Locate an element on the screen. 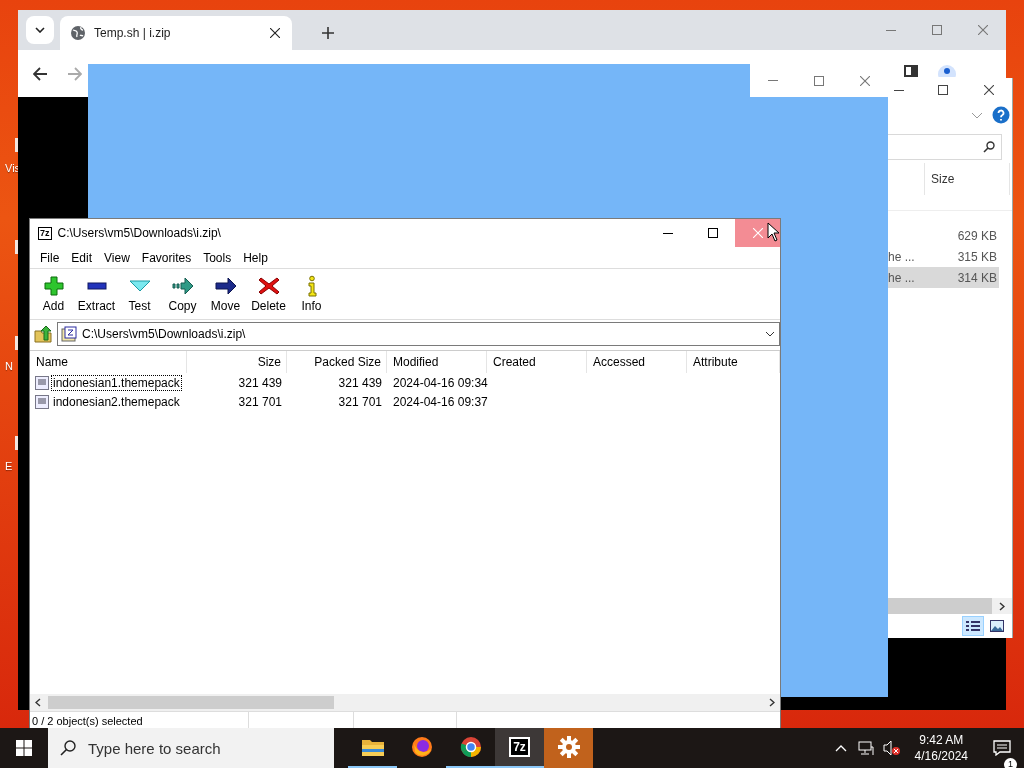 The width and height of the screenshot is (1024, 768). file-name: indonesian1.themepack is located at coordinates (116, 382).